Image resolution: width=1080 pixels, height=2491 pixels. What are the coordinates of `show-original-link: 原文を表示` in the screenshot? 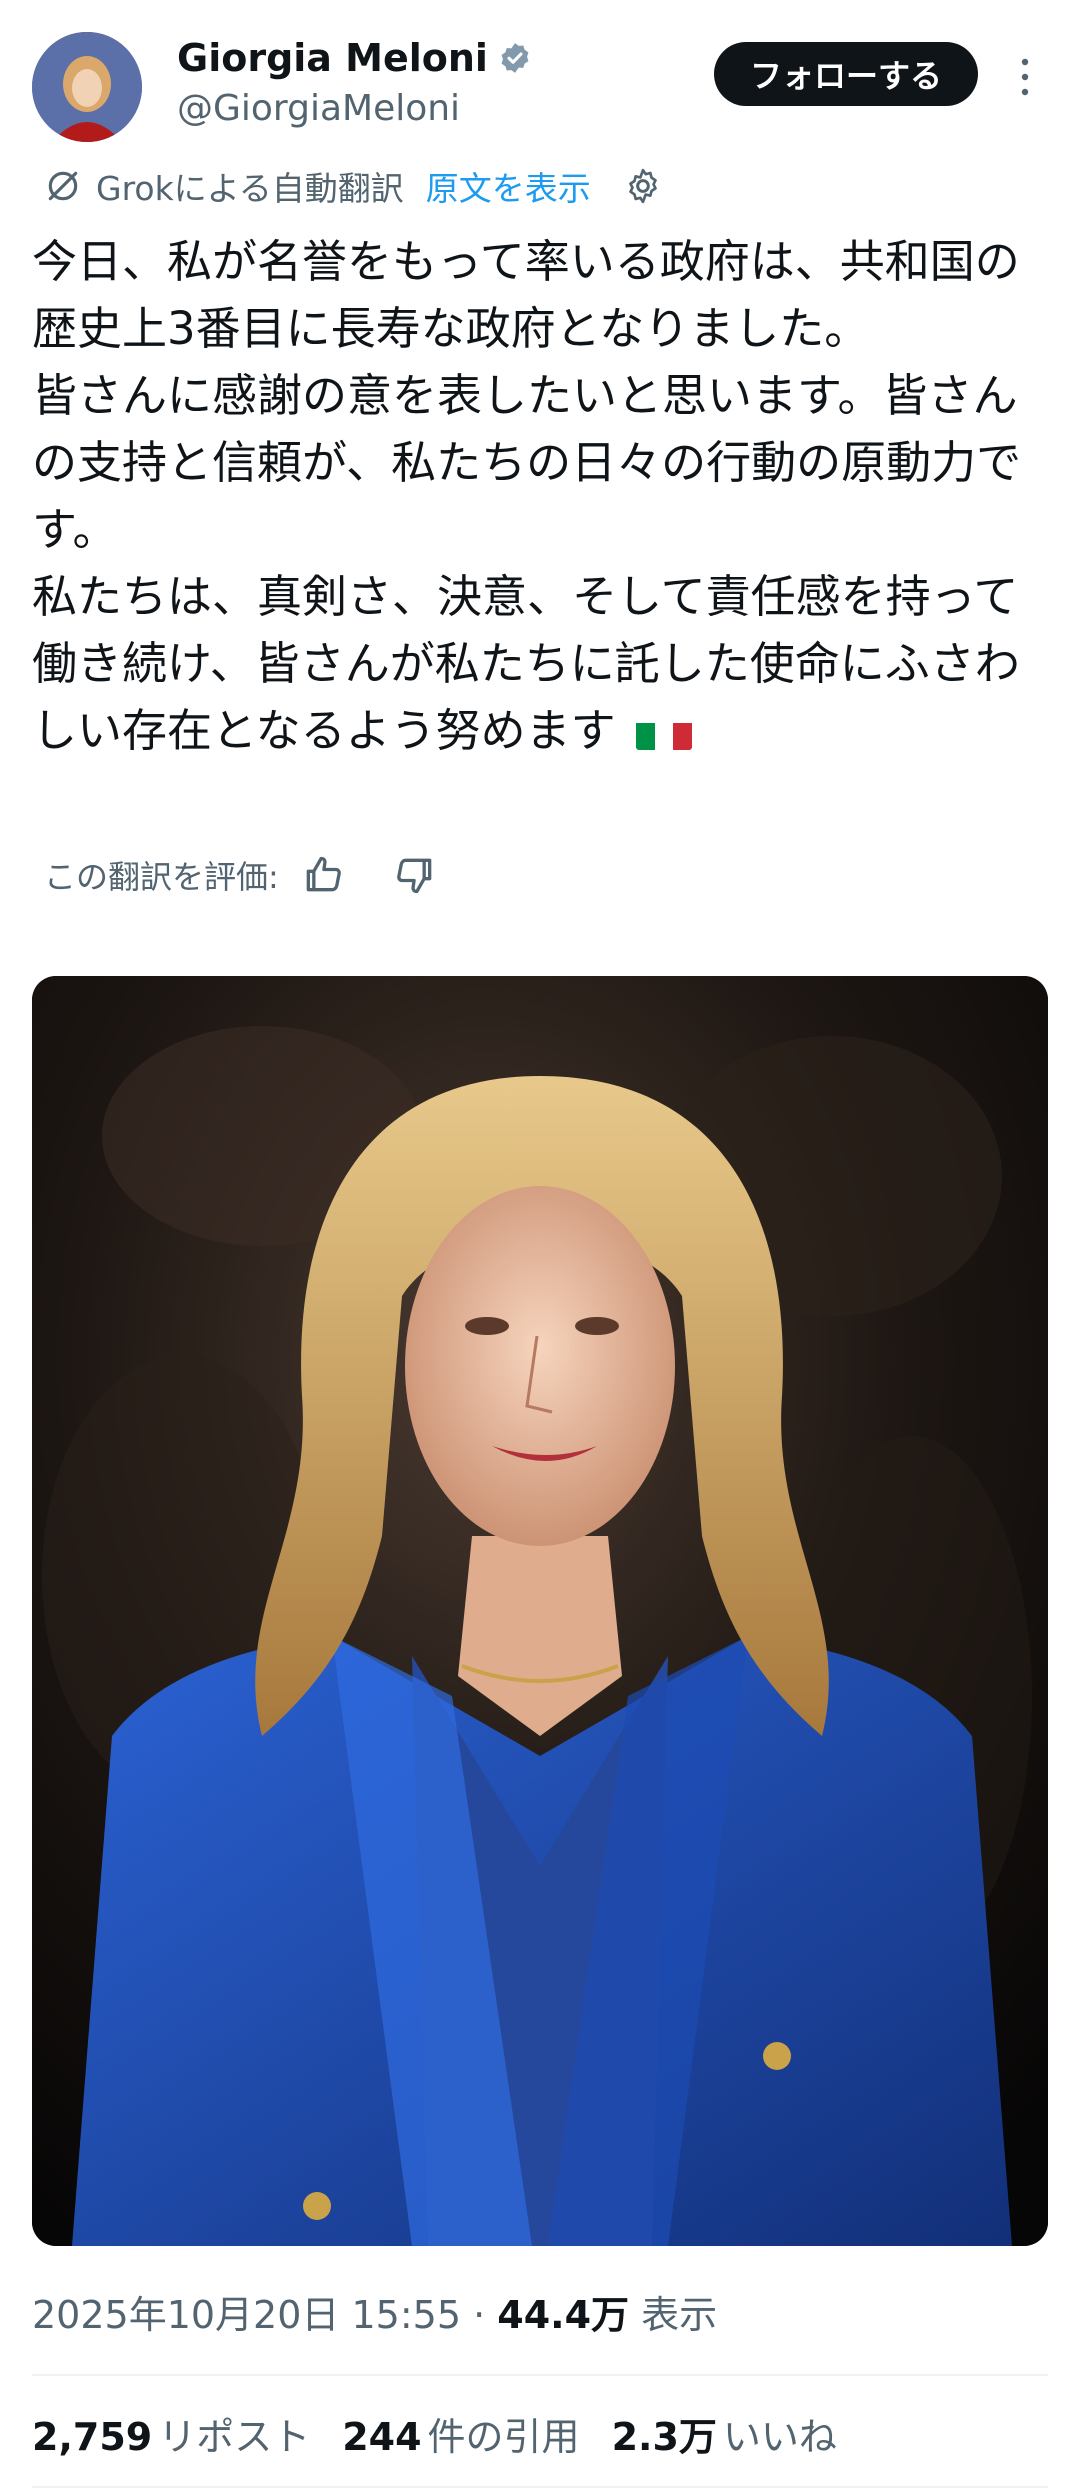 It's located at (508, 186).